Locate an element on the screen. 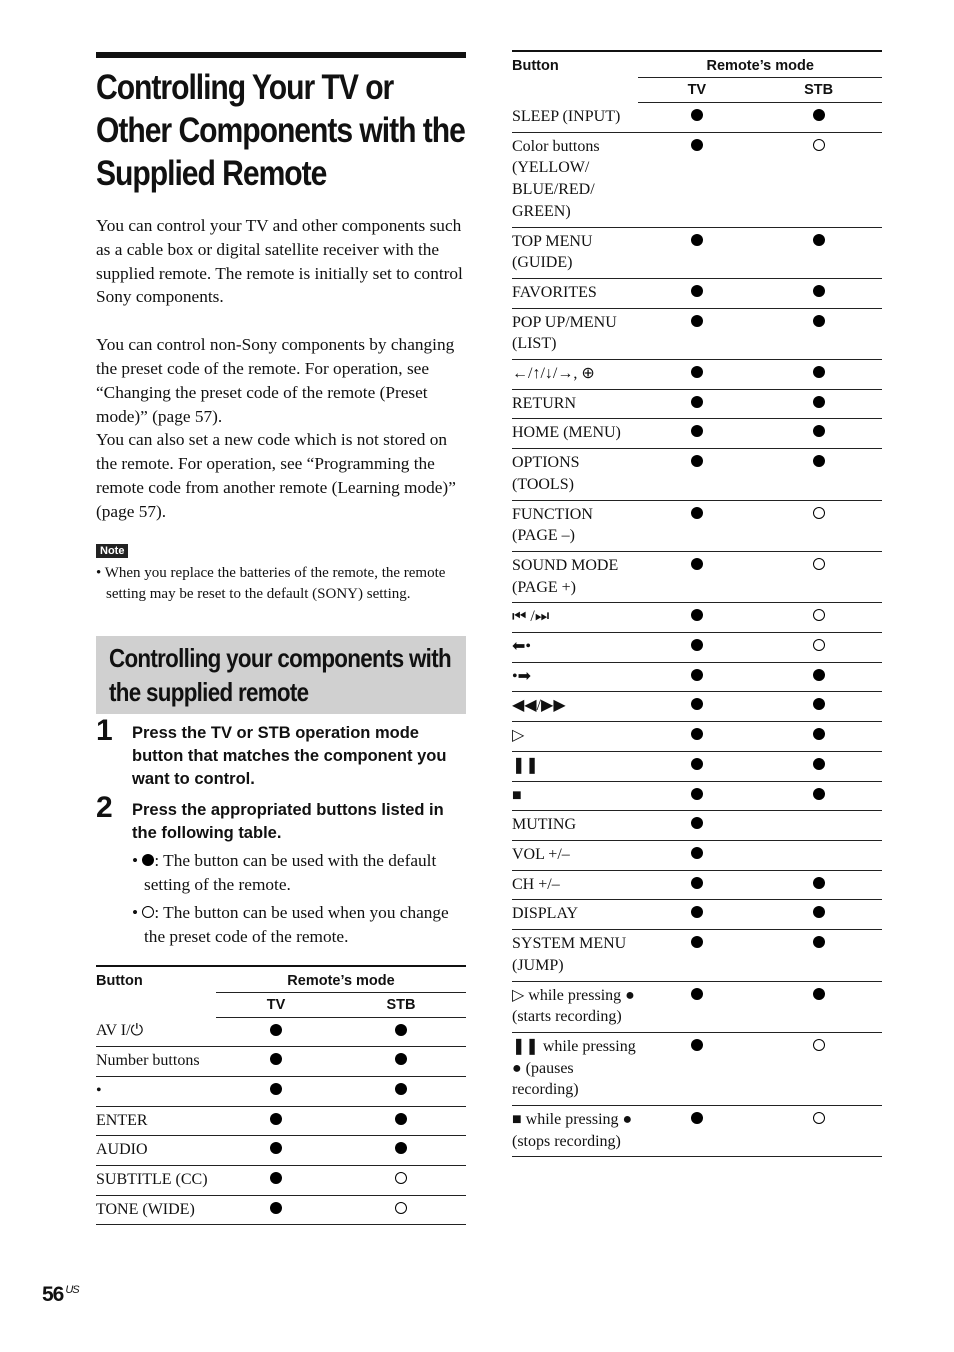 The image size is (954, 1352). button-name: VOL +/– is located at coordinates (575, 855).